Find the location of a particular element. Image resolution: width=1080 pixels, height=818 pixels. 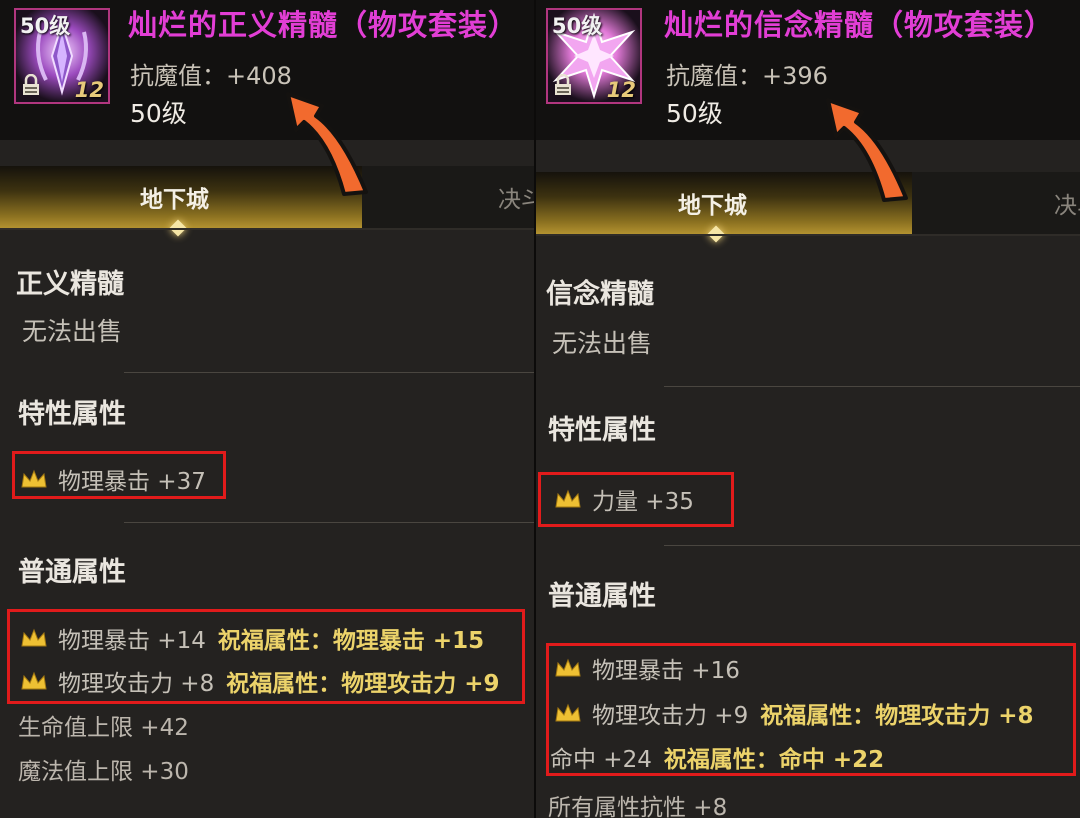

essence-name: 正义精髓 is located at coordinates (70, 284).